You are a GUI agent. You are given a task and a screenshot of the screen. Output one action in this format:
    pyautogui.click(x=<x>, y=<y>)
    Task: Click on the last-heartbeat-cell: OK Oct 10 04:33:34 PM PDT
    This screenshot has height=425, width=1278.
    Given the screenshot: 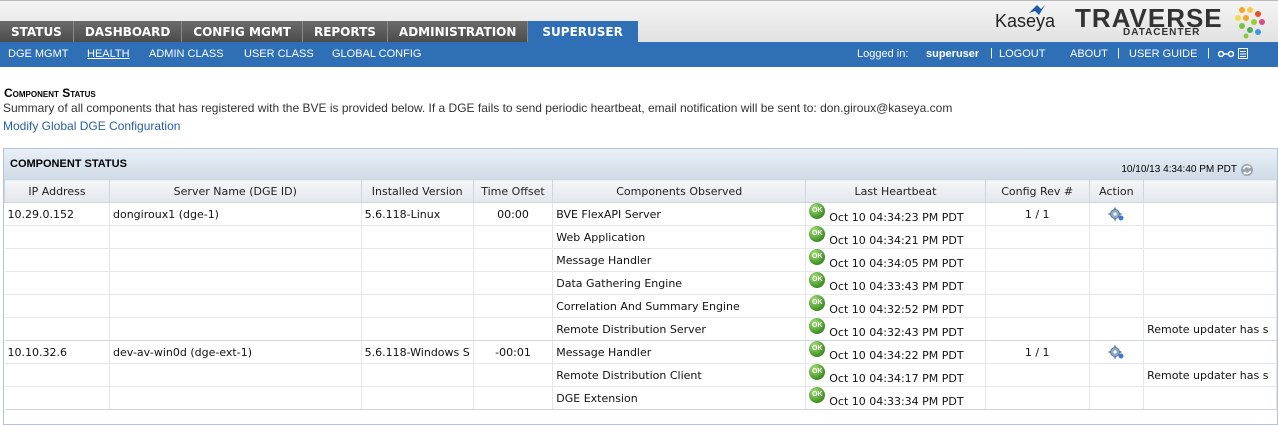 What is the action you would take?
    pyautogui.click(x=895, y=398)
    